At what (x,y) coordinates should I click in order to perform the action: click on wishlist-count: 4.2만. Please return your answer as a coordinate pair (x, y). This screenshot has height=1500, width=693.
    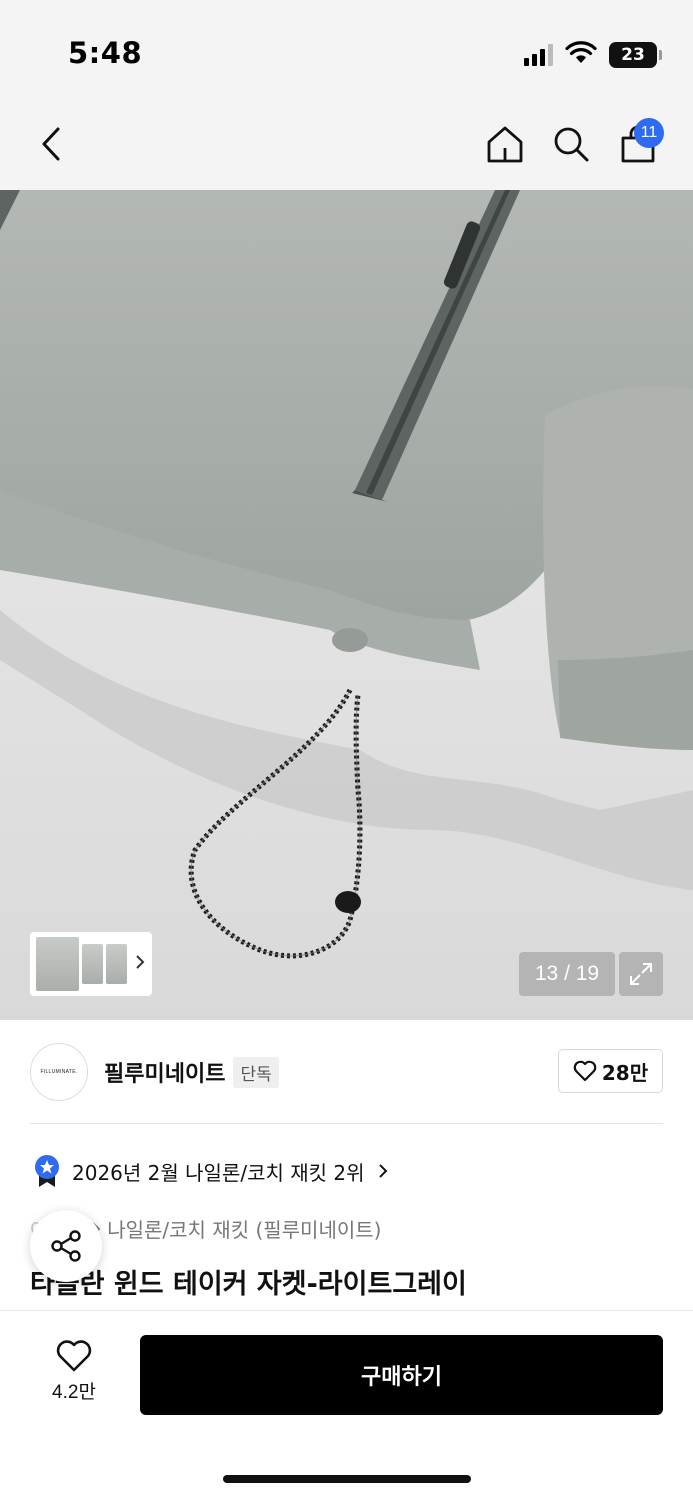
    Looking at the image, I should click on (74, 1392).